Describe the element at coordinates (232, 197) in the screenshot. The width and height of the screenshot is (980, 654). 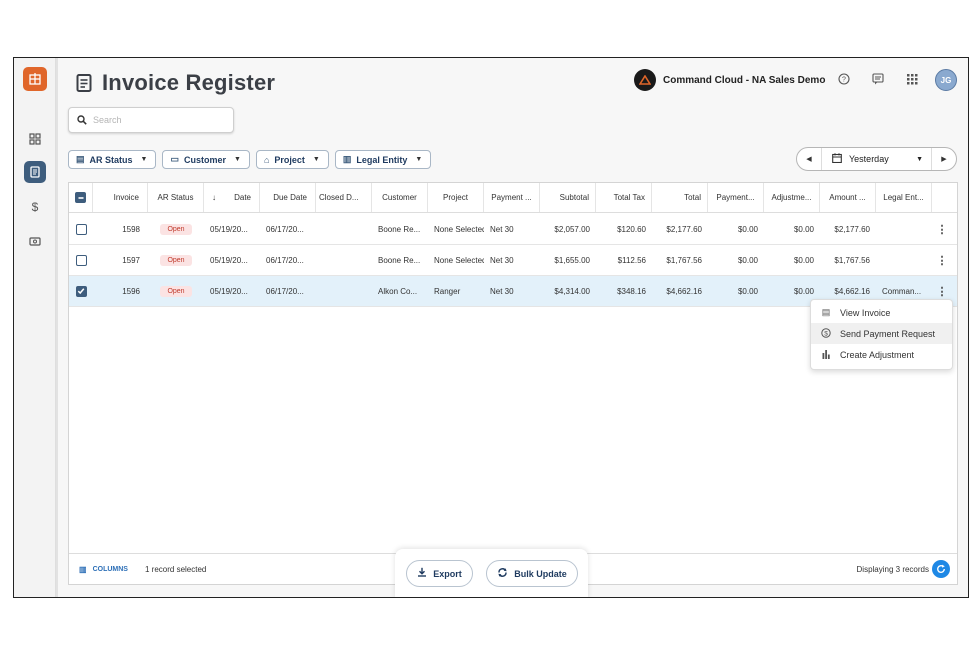
I see `column-header-date: ↓ Date` at that location.